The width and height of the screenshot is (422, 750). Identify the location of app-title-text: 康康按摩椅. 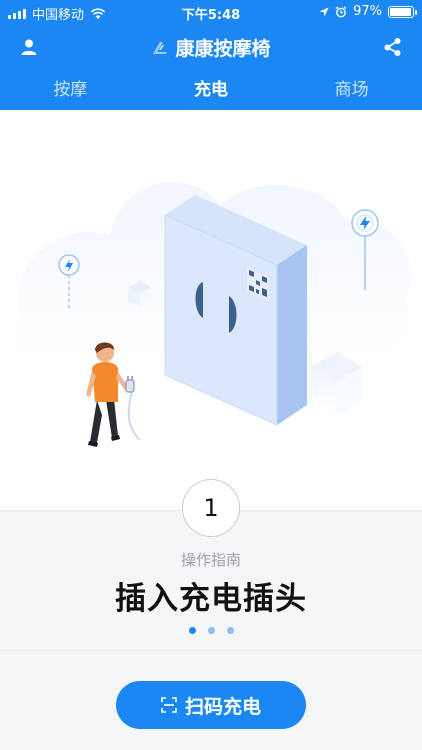
(223, 49).